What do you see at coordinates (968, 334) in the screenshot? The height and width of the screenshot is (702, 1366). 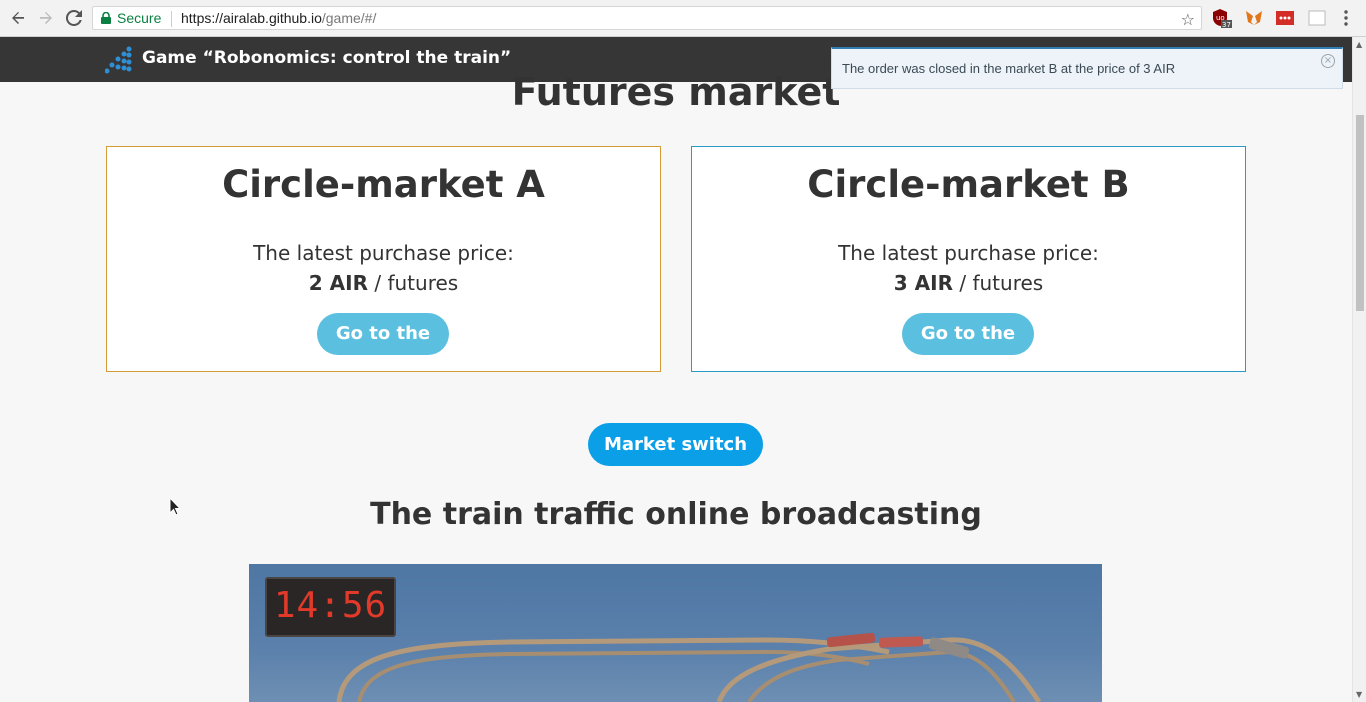 I see `market-b-go-button: Go to the` at bounding box center [968, 334].